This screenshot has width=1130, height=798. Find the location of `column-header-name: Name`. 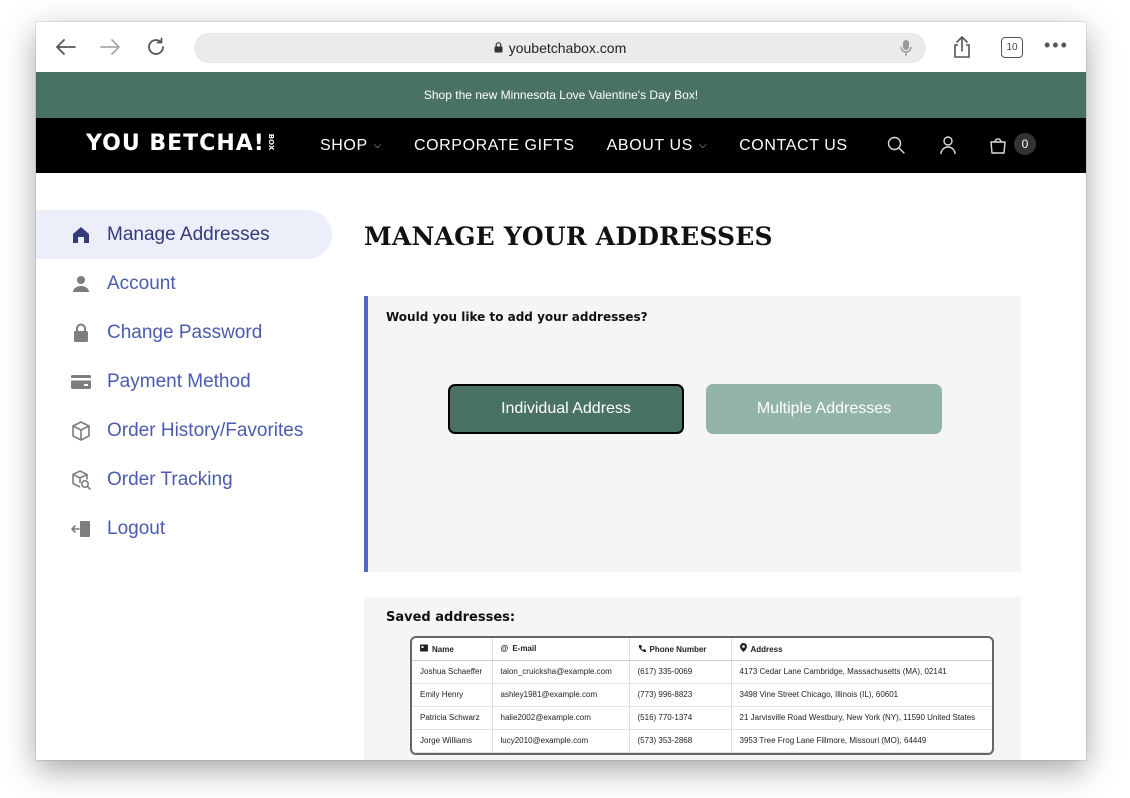

column-header-name: Name is located at coordinates (452, 649).